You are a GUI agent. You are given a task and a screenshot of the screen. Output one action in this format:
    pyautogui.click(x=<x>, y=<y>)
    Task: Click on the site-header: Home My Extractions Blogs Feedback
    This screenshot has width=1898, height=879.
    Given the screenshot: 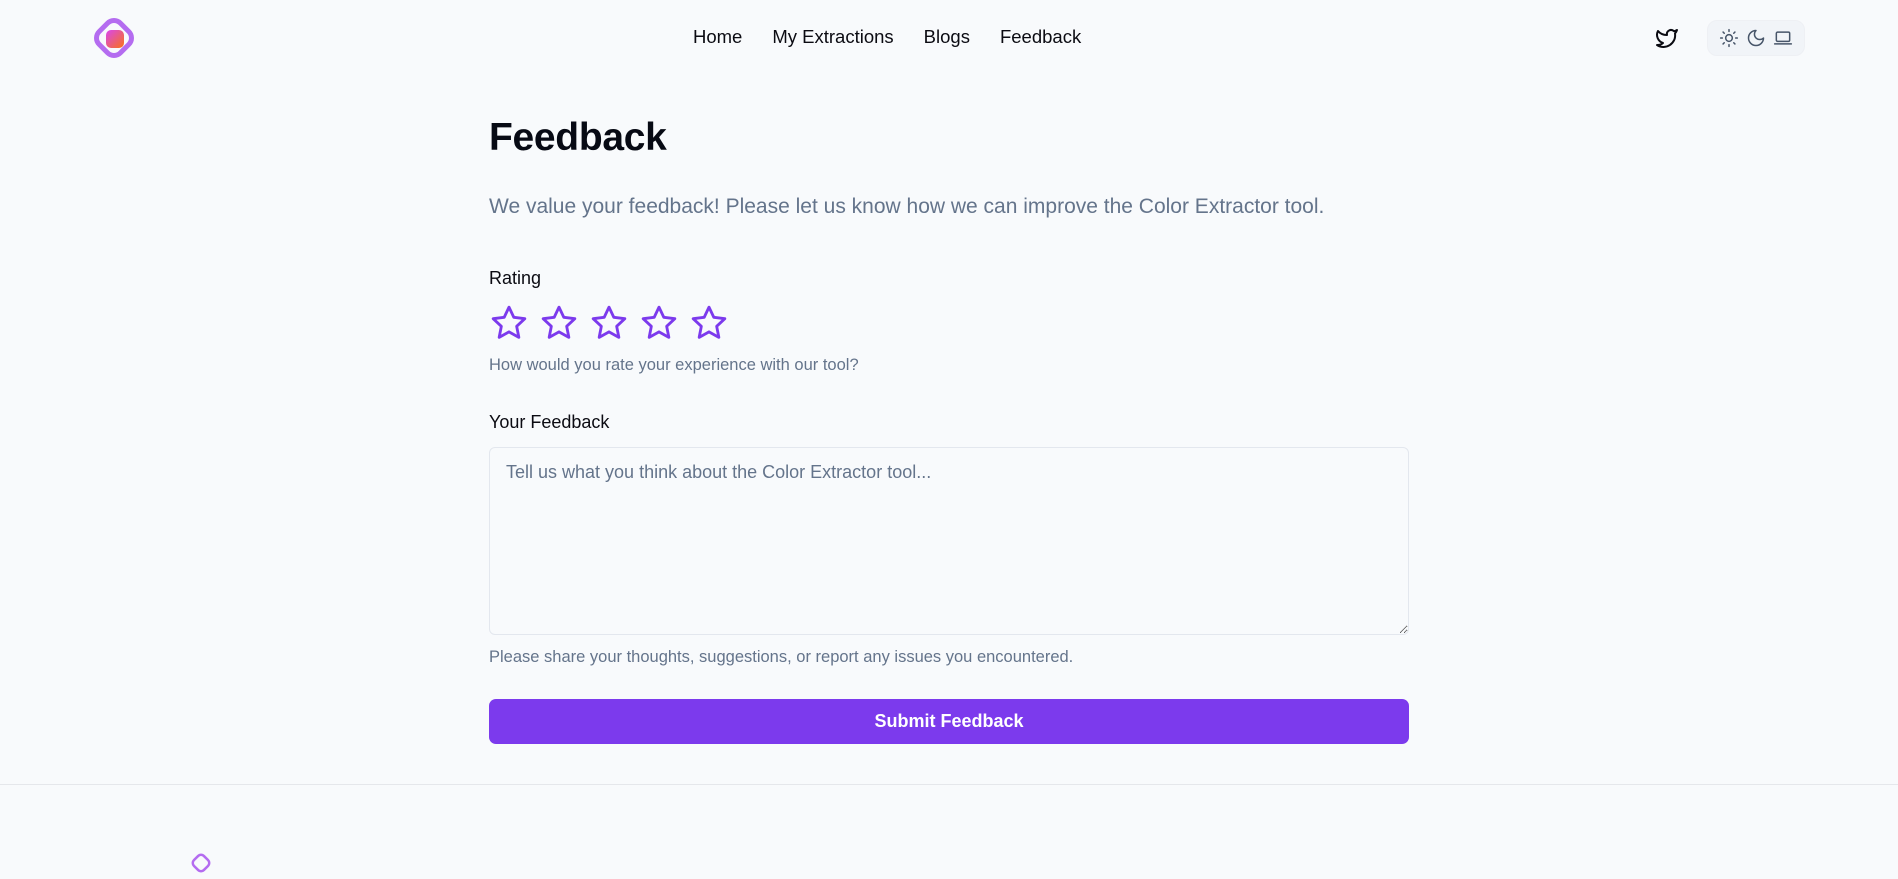 What is the action you would take?
    pyautogui.click(x=949, y=39)
    